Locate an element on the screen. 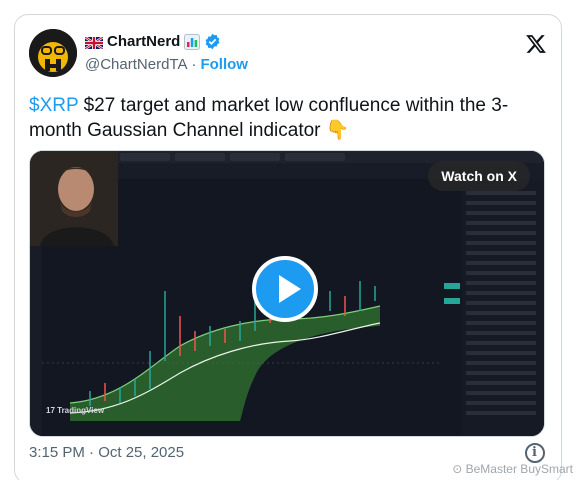  author-display-name: ChartNerd is located at coordinates (143, 41).